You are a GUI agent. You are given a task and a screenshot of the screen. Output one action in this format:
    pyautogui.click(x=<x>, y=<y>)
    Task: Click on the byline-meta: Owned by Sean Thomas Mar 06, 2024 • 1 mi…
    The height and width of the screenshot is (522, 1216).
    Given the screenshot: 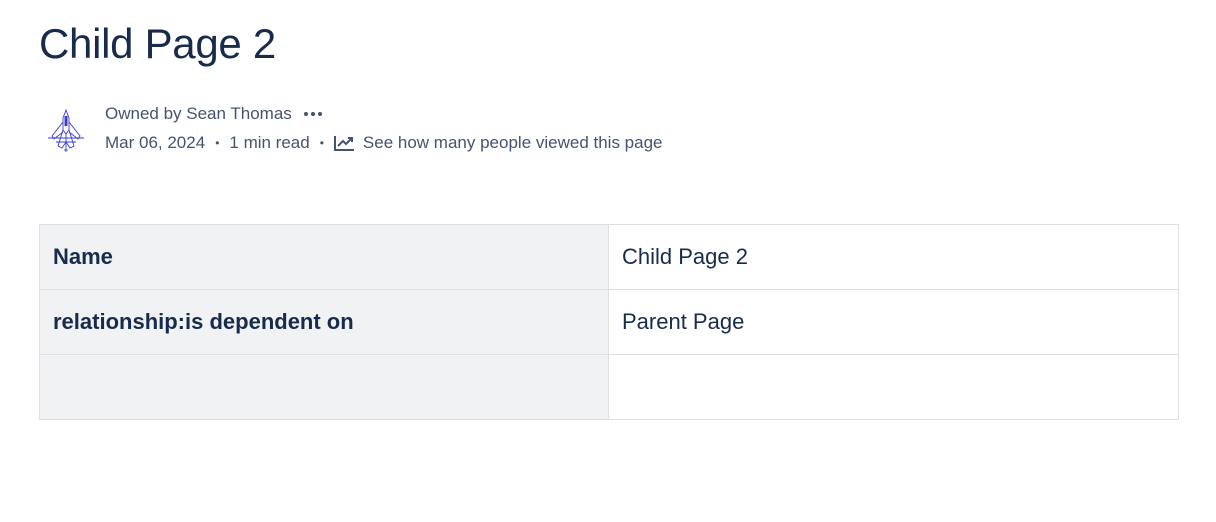 What is the action you would take?
    pyautogui.click(x=384, y=129)
    